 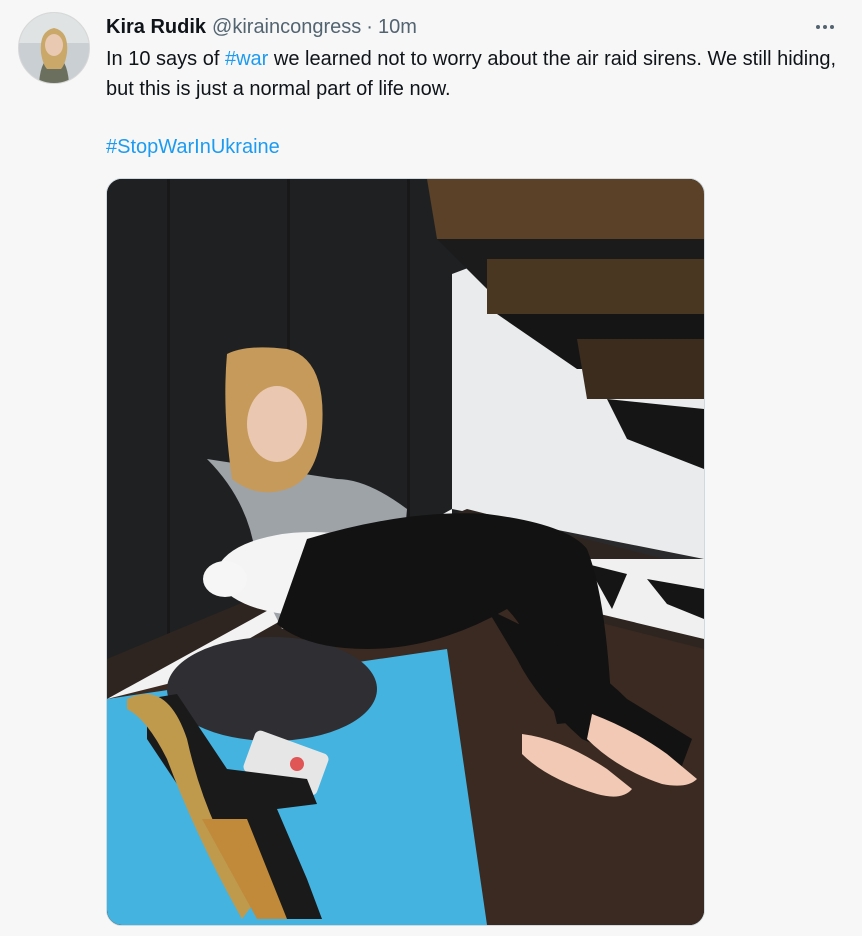 I want to click on tweet-hashtag-paragraph: #StopWarInUkraine, so click(x=476, y=147).